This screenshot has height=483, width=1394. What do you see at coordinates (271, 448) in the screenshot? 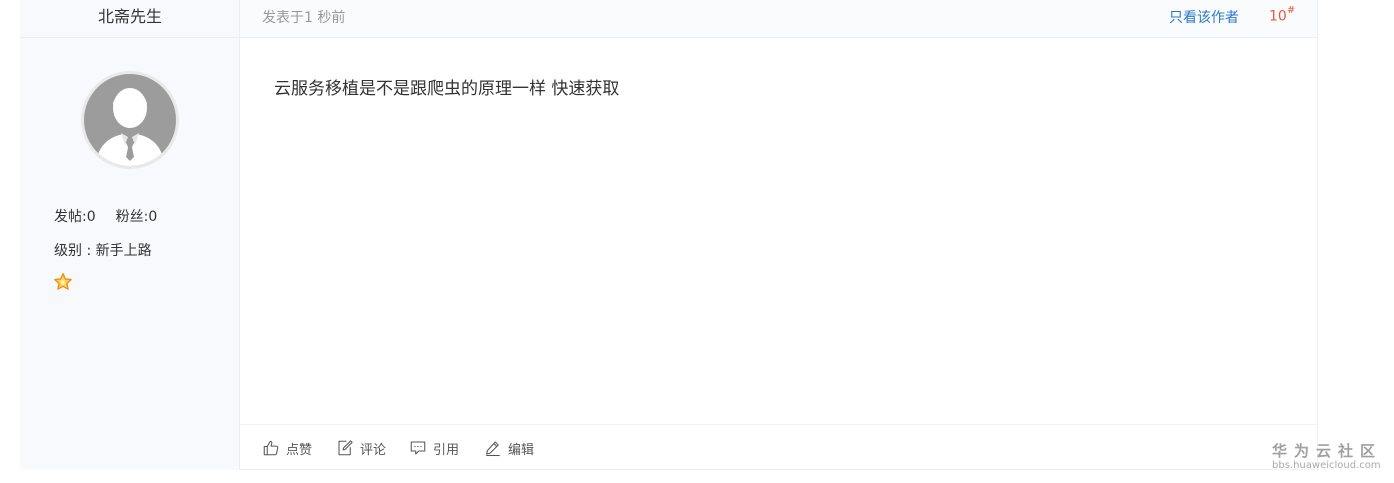
I see `thumbs-up-icon` at bounding box center [271, 448].